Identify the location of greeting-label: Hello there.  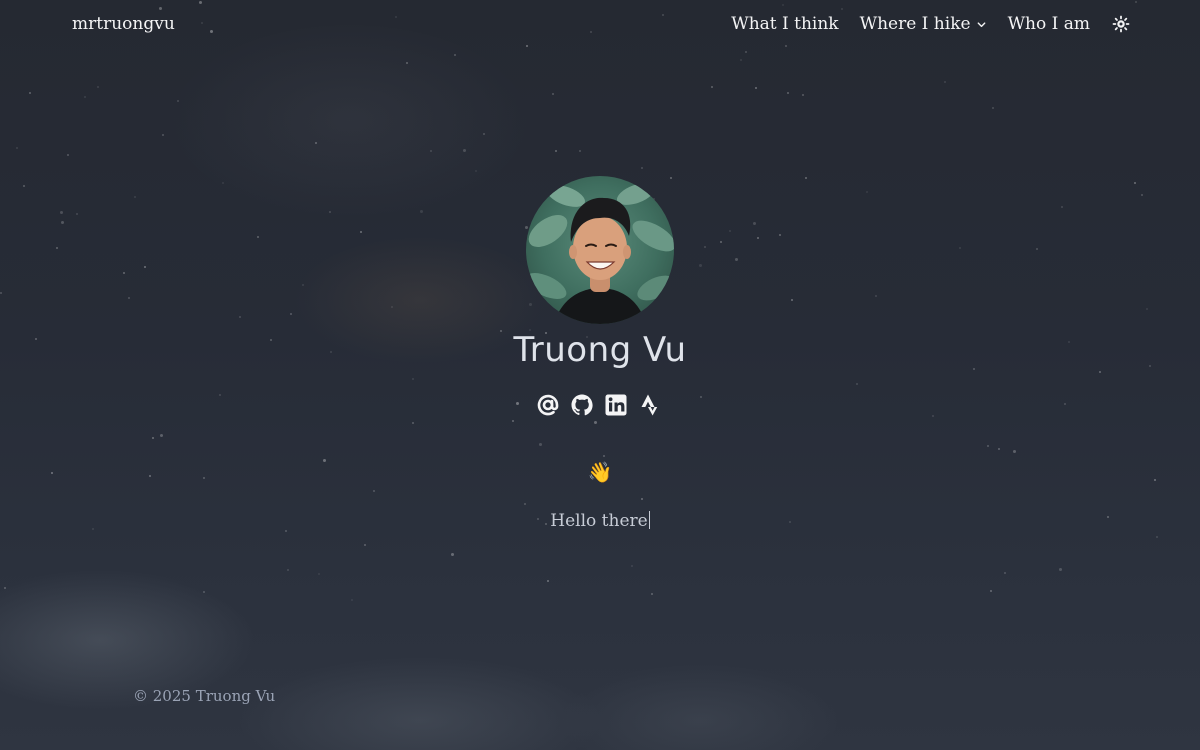
(599, 521).